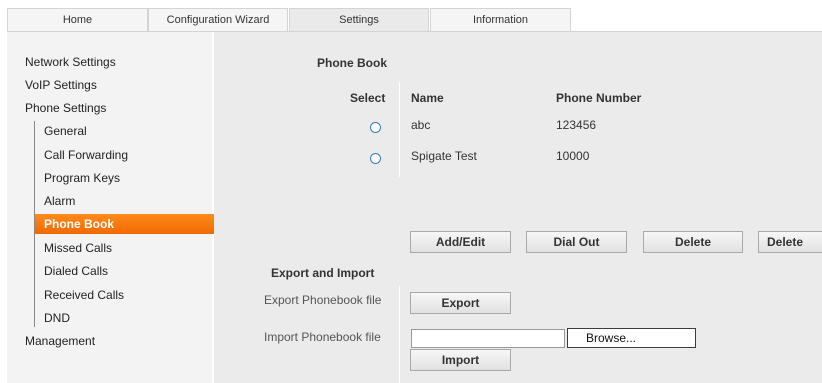 This screenshot has width=822, height=383. Describe the element at coordinates (322, 337) in the screenshot. I see `import-phonebook-label: Import Phonebook file` at that location.